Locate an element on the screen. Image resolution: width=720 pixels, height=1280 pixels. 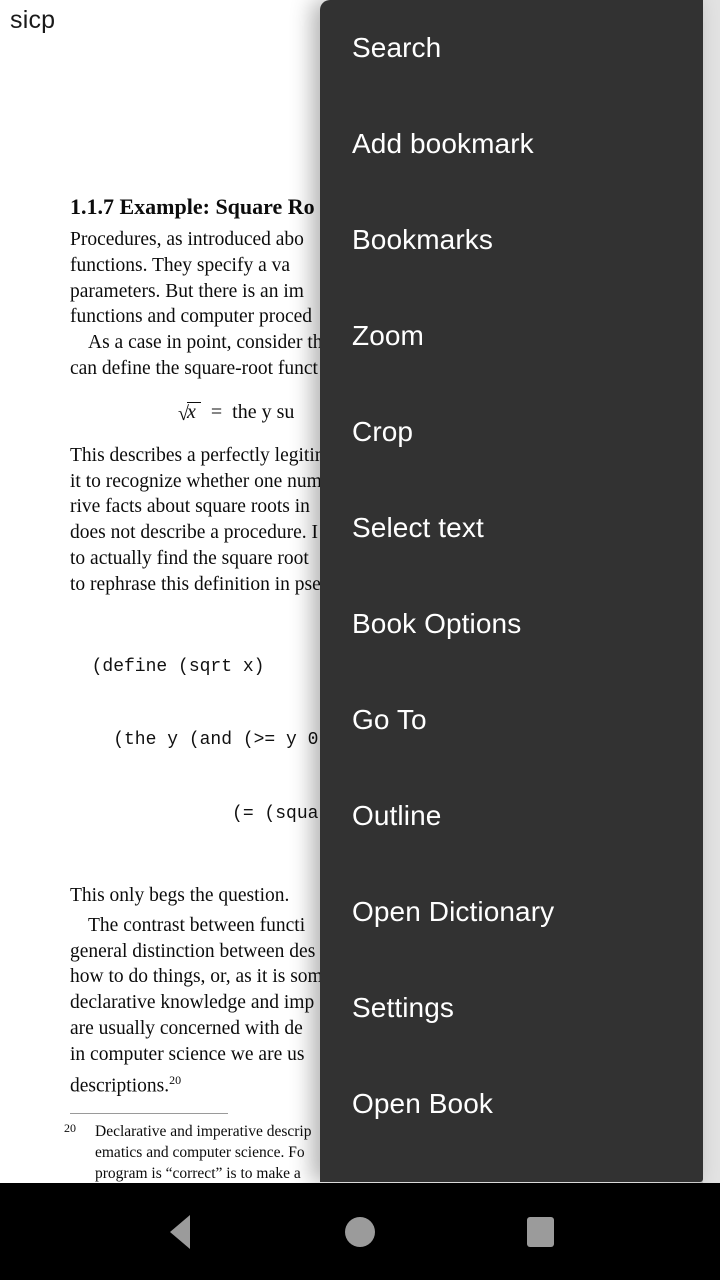
page-right-strip is located at coordinates (711, 591).